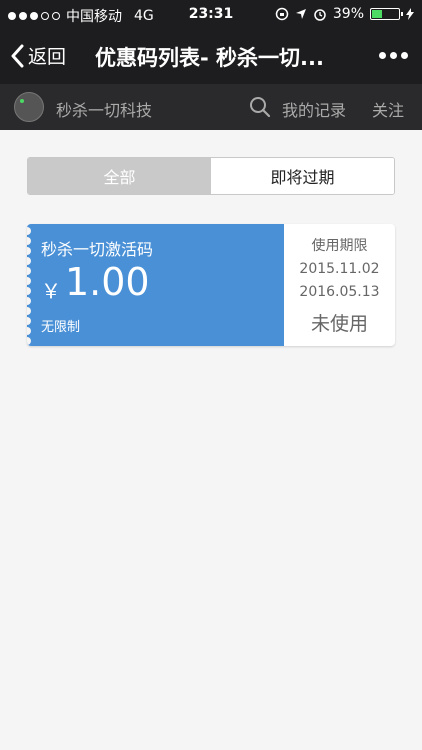  Describe the element at coordinates (104, 109) in the screenshot. I see `account-name: 秒杀一切科技` at that location.